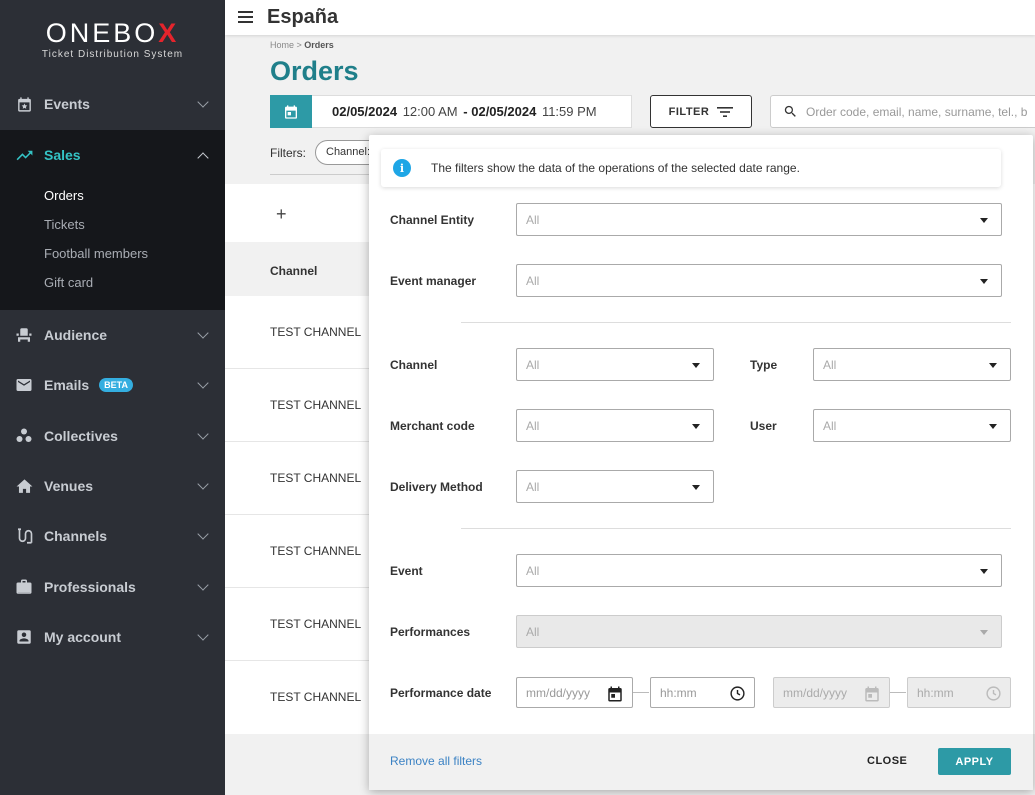  Describe the element at coordinates (912, 364) in the screenshot. I see `type-select: All` at that location.